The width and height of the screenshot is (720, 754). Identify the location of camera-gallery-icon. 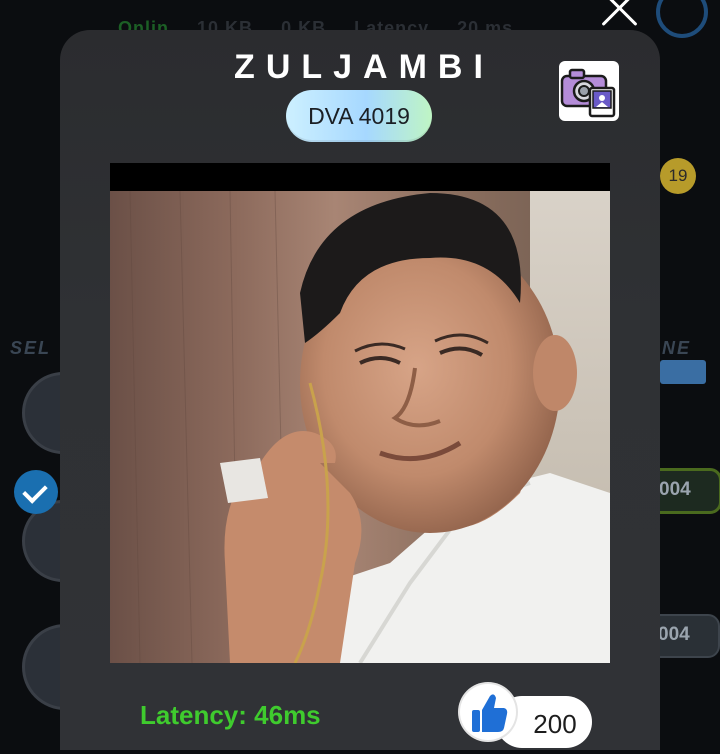
(589, 91).